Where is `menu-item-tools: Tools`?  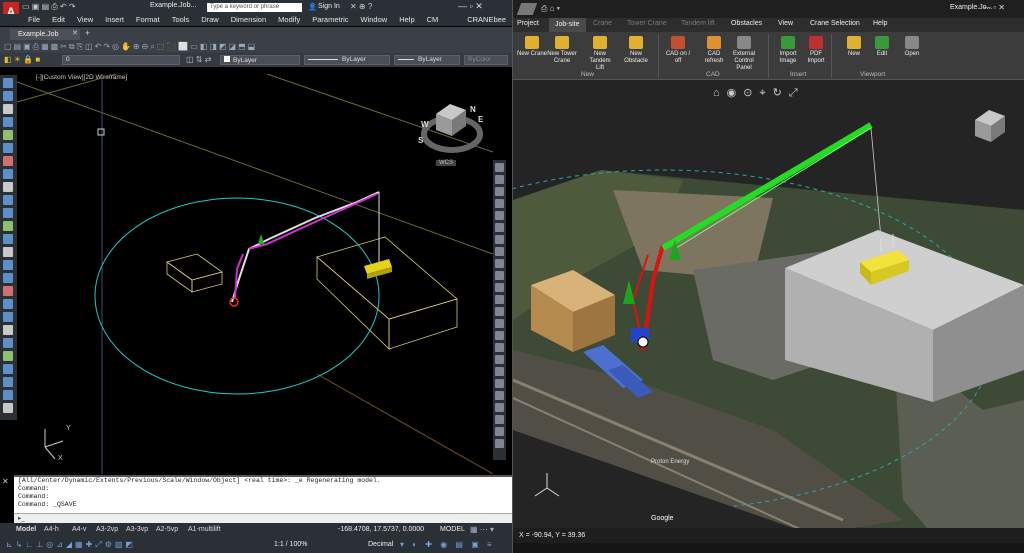
menu-item-tools: Tools is located at coordinates (181, 20).